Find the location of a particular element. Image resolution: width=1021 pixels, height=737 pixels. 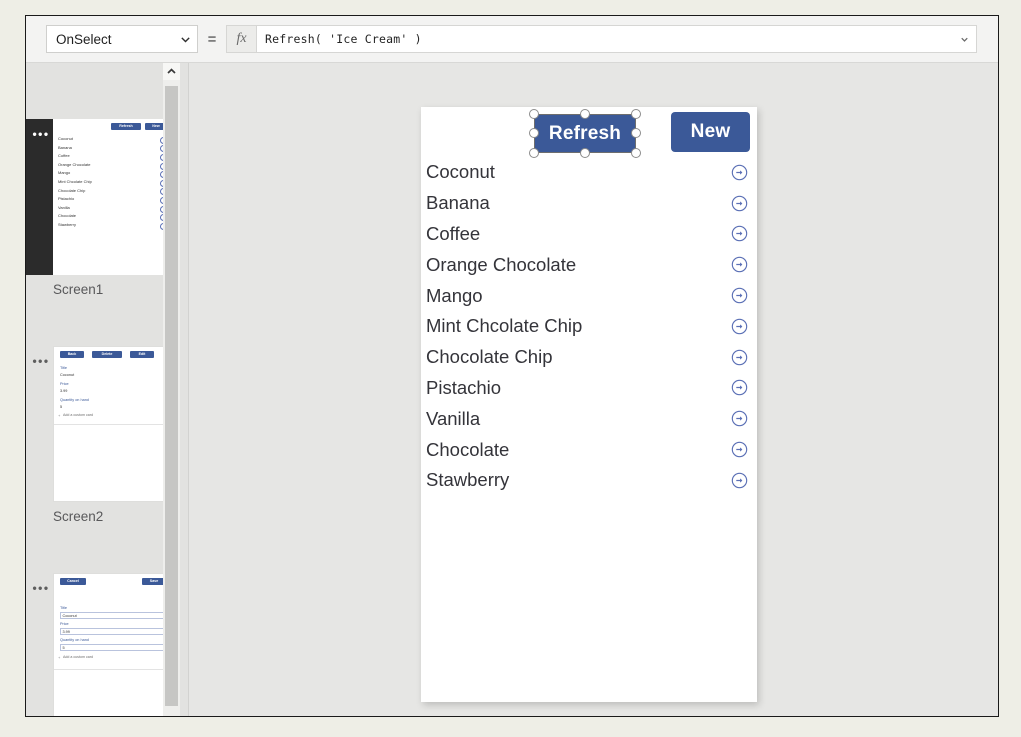

gallery-row: Pistachio is located at coordinates (589, 388).